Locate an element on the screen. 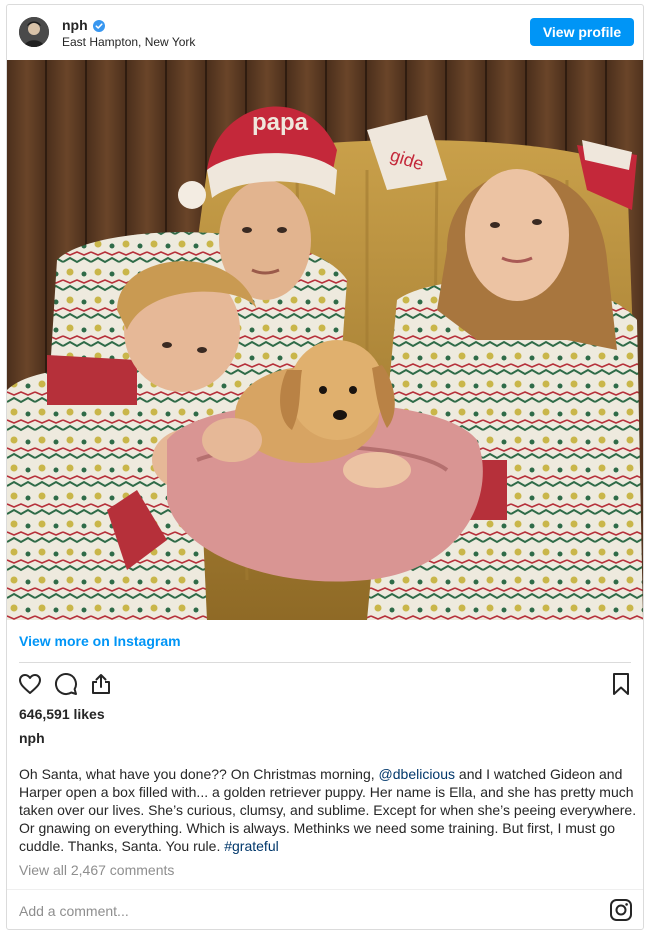  mention-link: @dbelicious is located at coordinates (417, 774).